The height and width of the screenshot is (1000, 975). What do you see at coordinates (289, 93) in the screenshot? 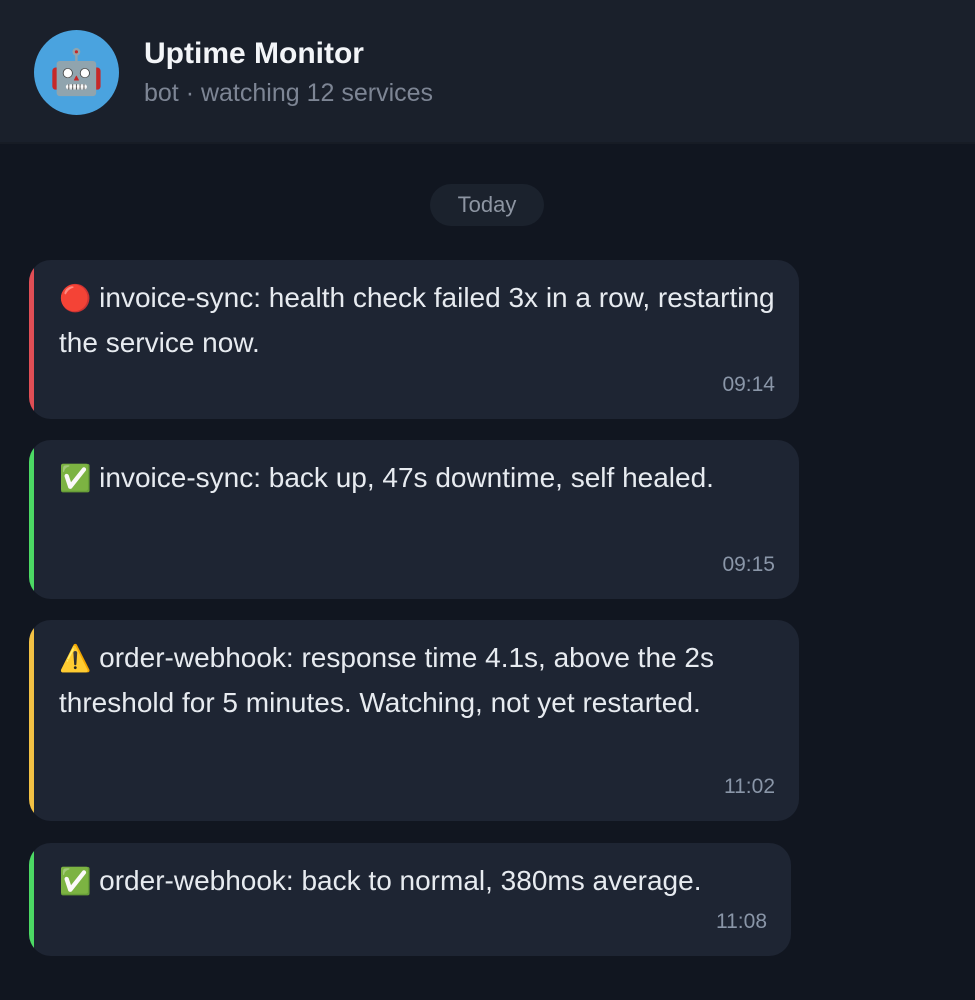
I see `chat-subtitle: bot · watching 12 services` at bounding box center [289, 93].